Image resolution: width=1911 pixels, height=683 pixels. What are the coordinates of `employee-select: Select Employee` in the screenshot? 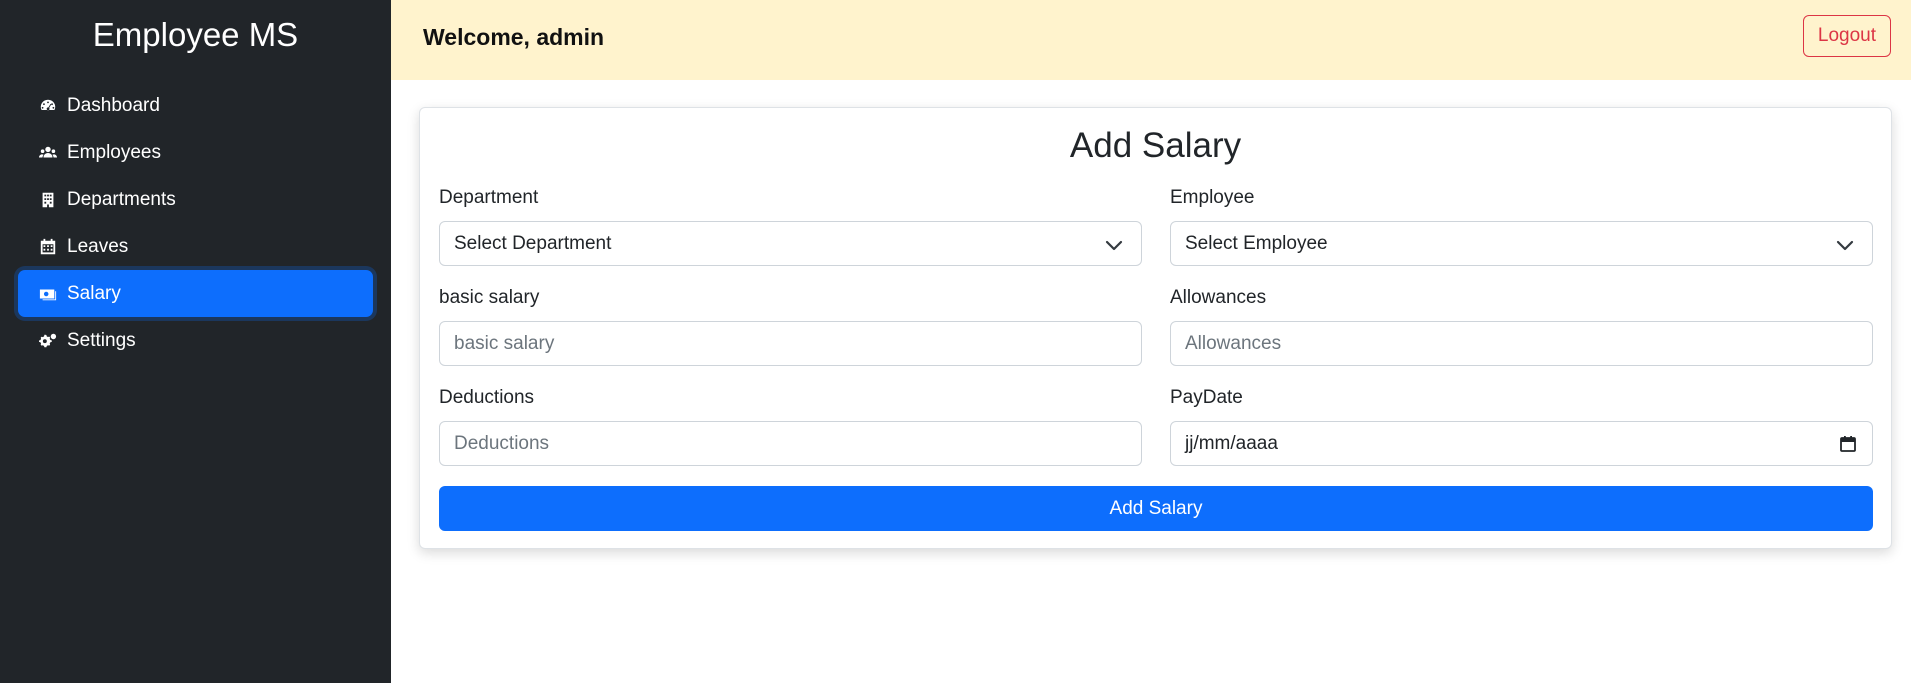 It's located at (1521, 243).